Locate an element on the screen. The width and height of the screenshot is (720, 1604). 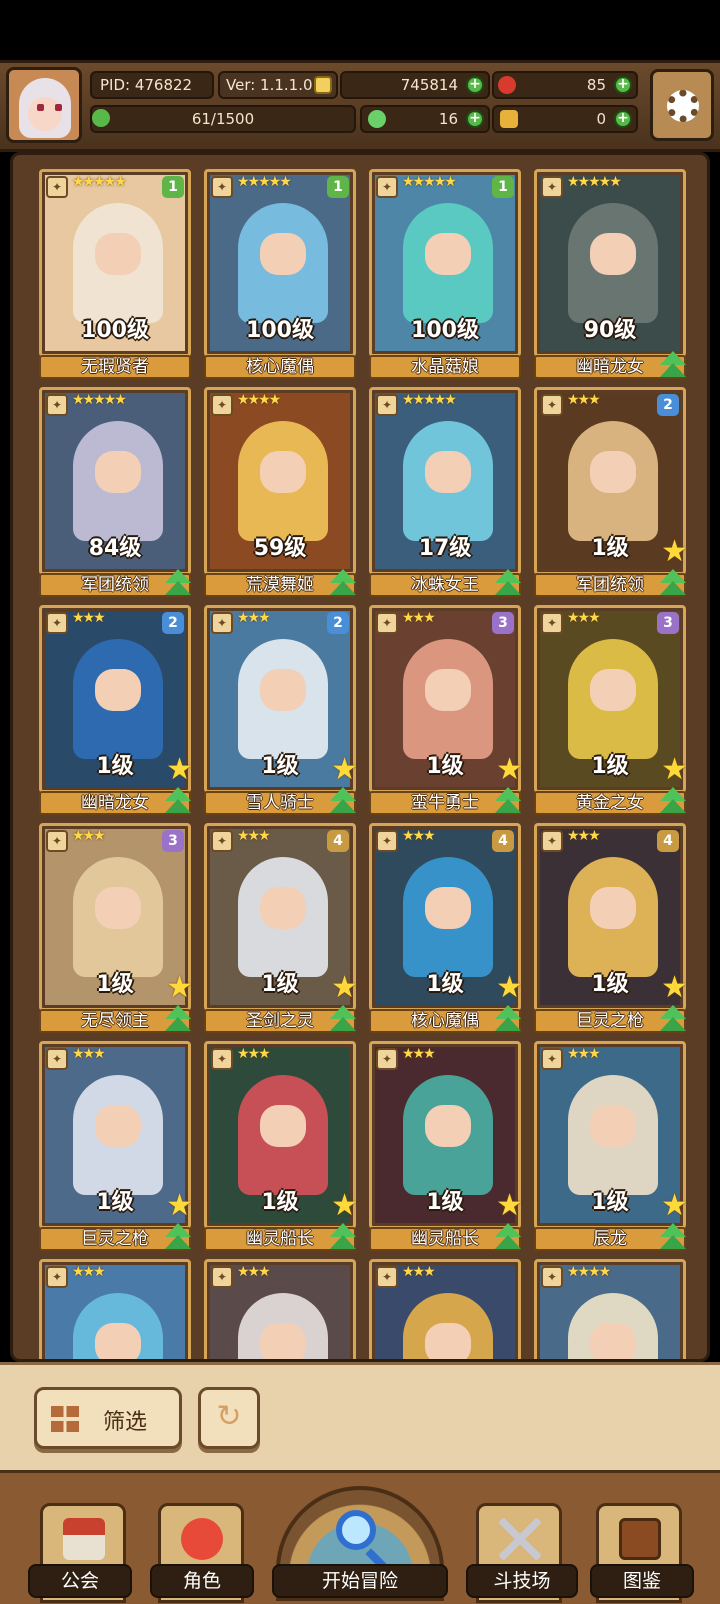
settings-button is located at coordinates (682, 105).